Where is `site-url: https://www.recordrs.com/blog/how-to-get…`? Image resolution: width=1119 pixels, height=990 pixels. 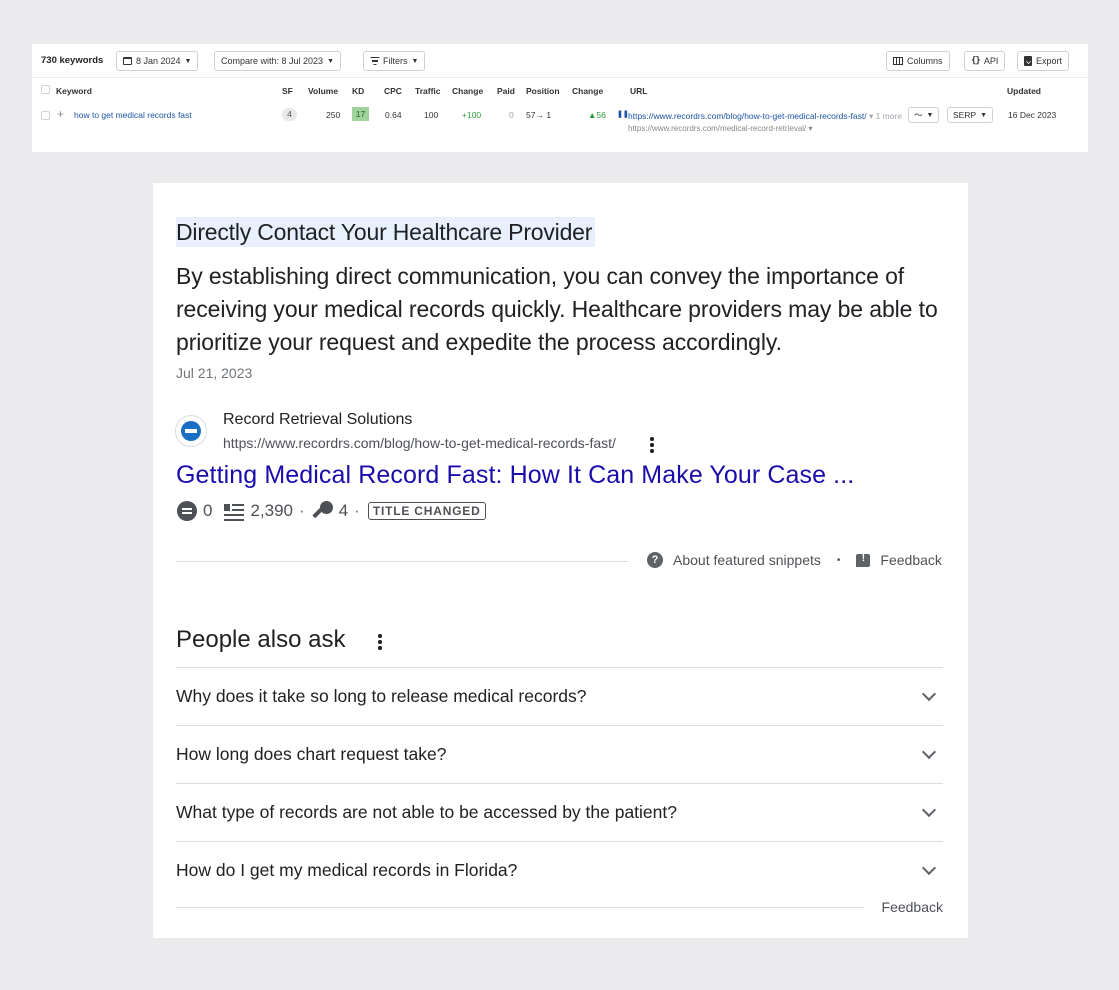
site-url: https://www.recordrs.com/blog/how-to-get… is located at coordinates (419, 443).